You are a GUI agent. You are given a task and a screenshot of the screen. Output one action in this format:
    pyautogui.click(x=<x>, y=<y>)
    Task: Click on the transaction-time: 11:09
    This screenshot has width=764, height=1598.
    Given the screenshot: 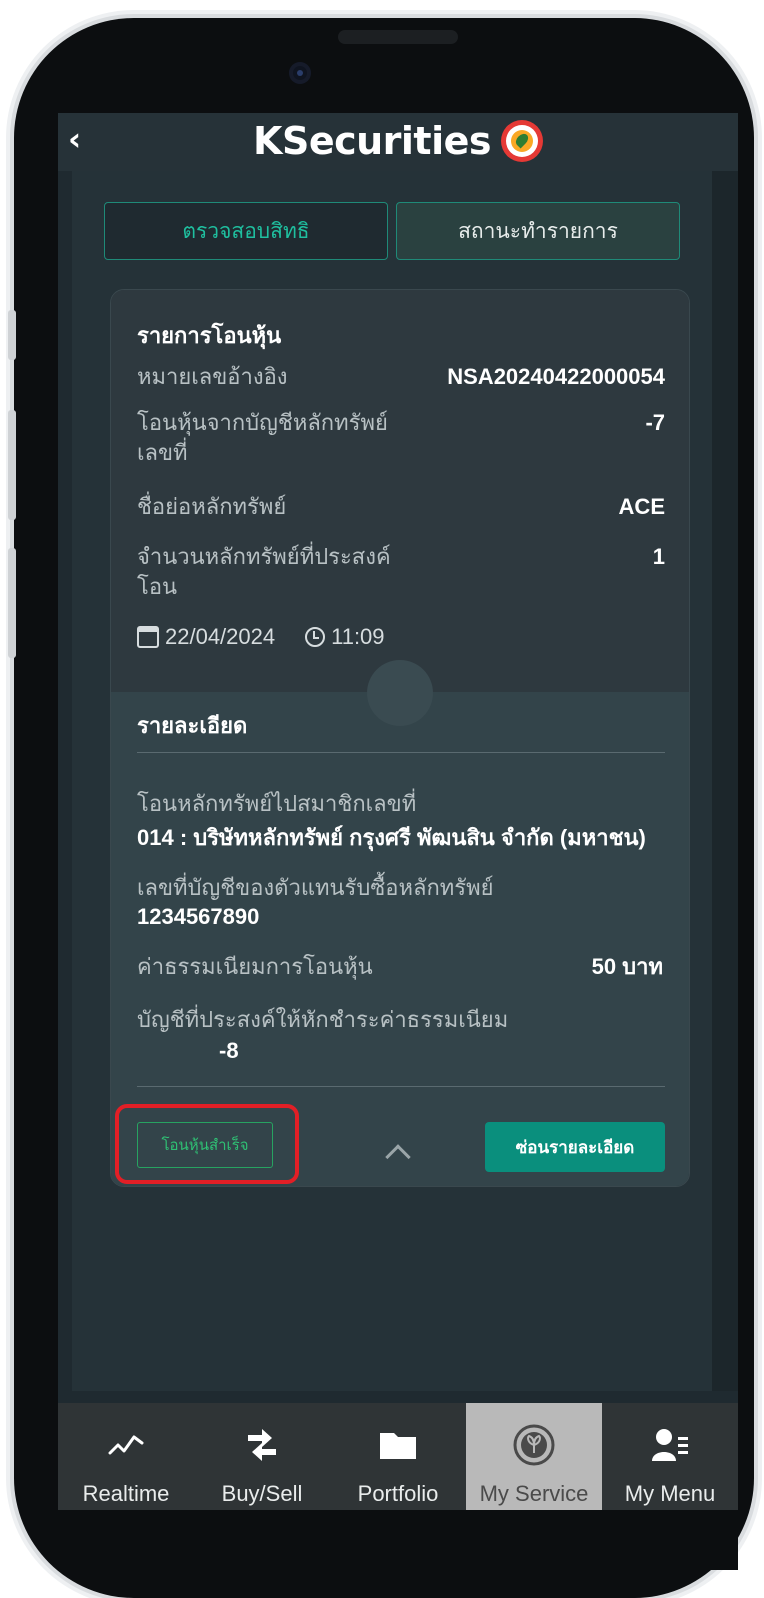 What is the action you would take?
    pyautogui.click(x=358, y=636)
    